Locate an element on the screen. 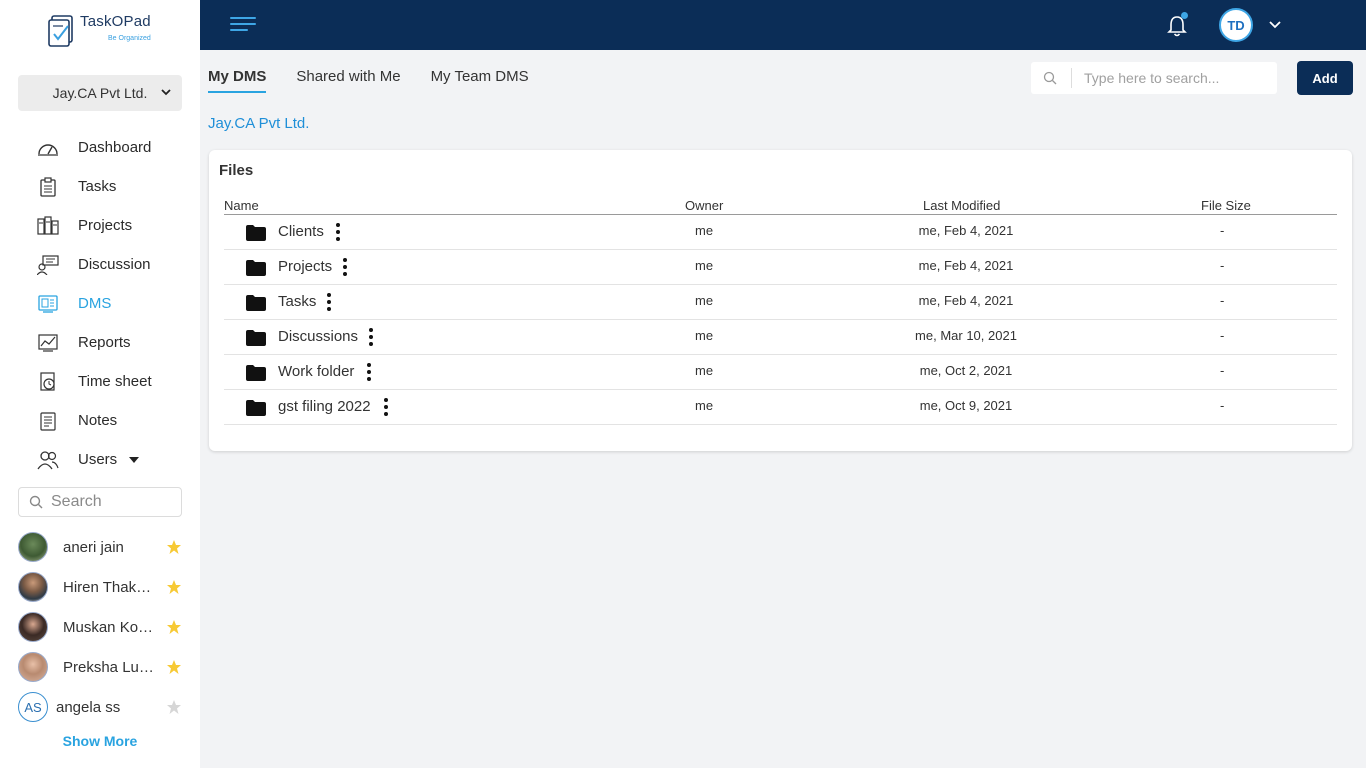  sidebar-item-label: Reports is located at coordinates (104, 342).